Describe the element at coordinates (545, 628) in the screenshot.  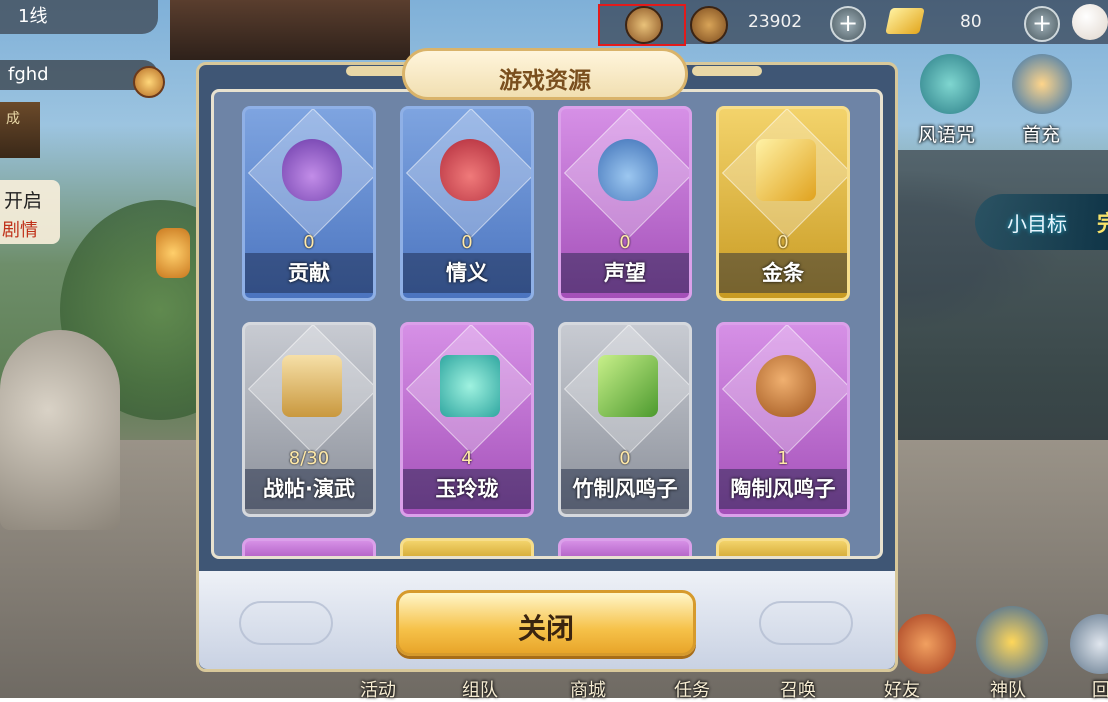
I see `close-button-label: 关闭` at that location.